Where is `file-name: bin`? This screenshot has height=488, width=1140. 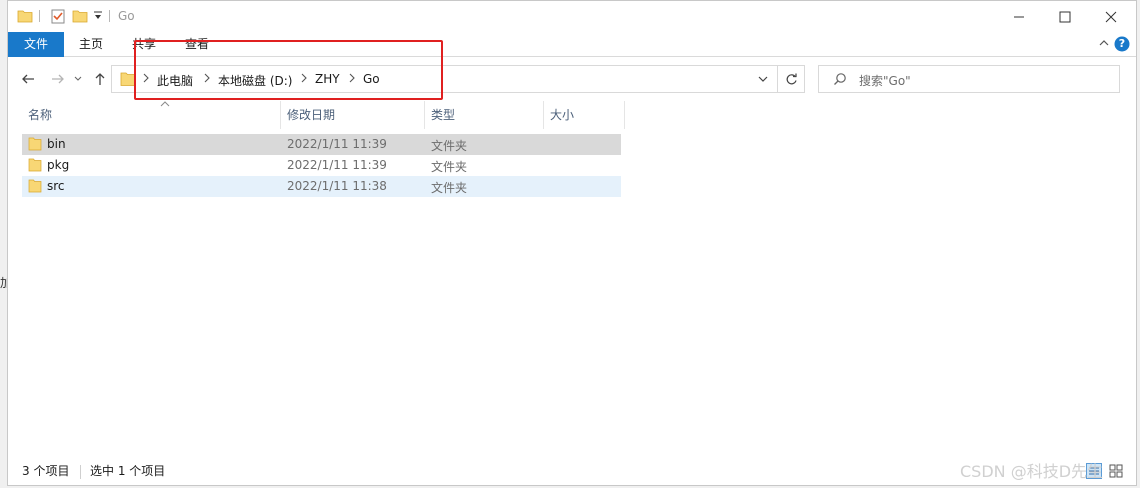
file-name: bin is located at coordinates (56, 144).